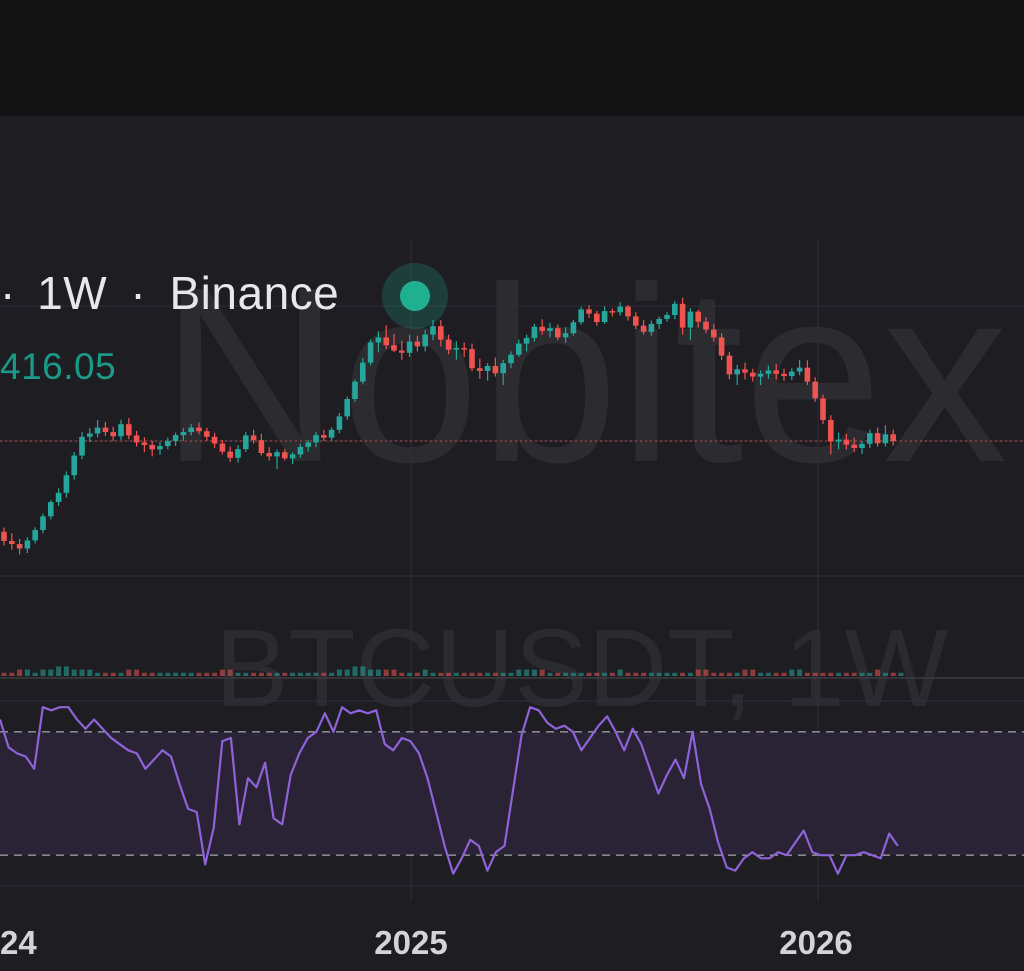 The height and width of the screenshot is (971, 1024). I want to click on legend-exchange: Binance, so click(254, 293).